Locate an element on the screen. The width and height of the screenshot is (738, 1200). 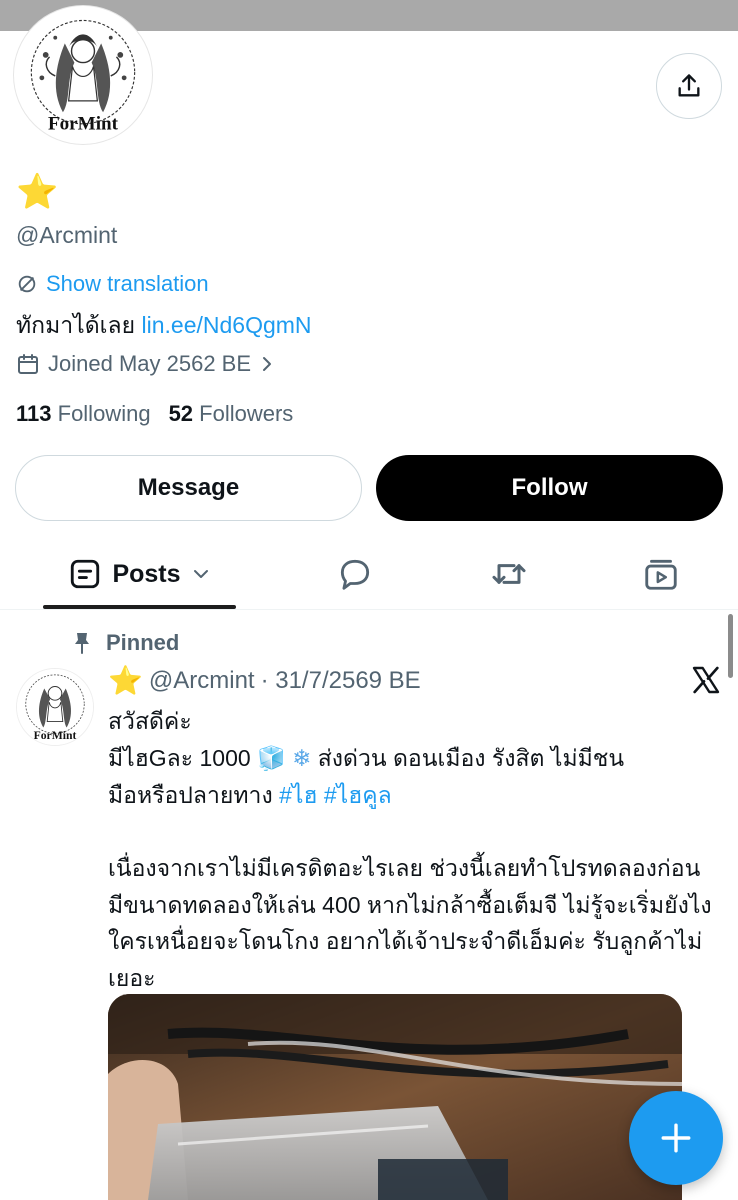
follow-stats: 113 Following 52 Followers is located at coordinates (154, 414).